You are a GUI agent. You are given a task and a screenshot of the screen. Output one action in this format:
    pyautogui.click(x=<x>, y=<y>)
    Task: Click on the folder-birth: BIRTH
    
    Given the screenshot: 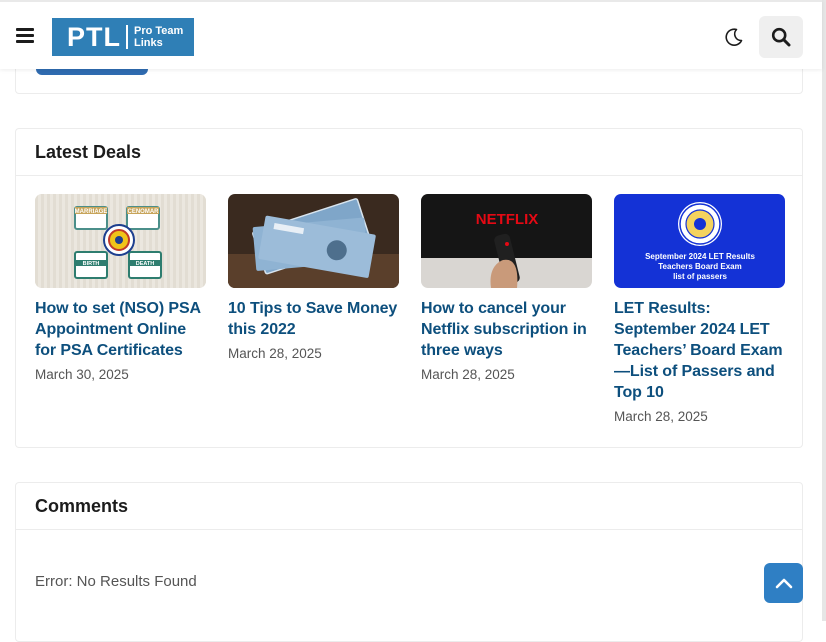 What is the action you would take?
    pyautogui.click(x=91, y=265)
    